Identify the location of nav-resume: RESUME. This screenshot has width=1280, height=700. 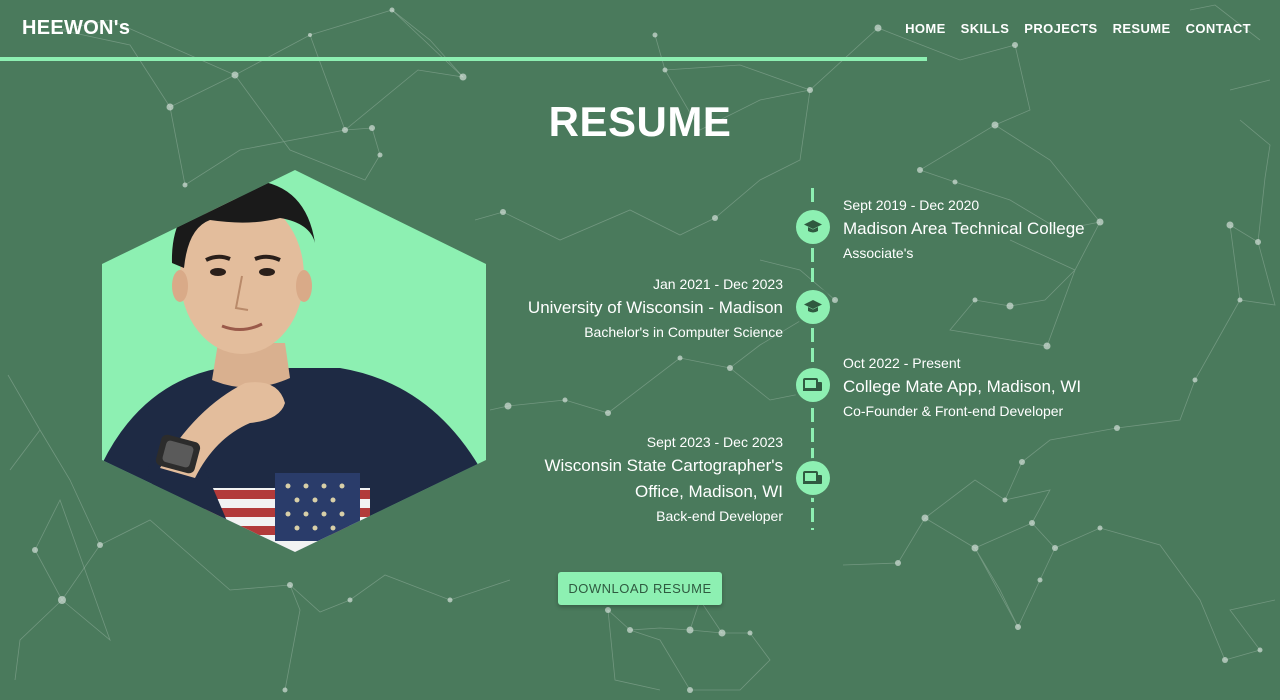
(1142, 28).